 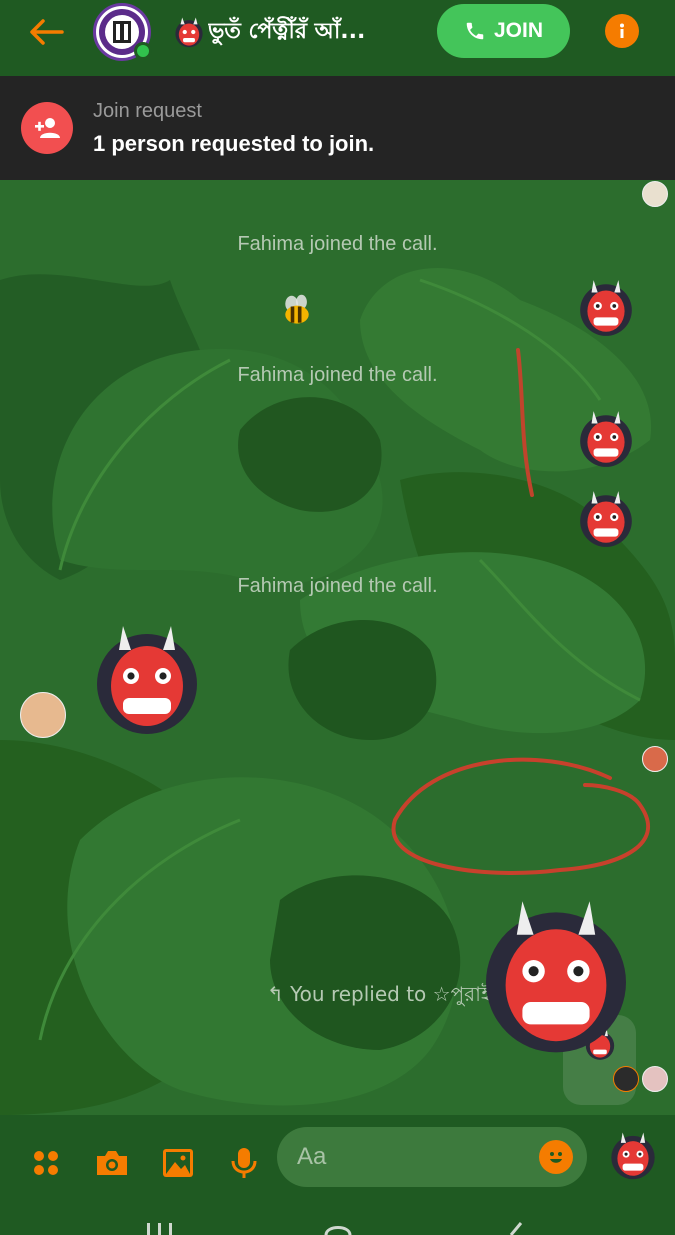 I want to click on info-button, so click(x=622, y=31).